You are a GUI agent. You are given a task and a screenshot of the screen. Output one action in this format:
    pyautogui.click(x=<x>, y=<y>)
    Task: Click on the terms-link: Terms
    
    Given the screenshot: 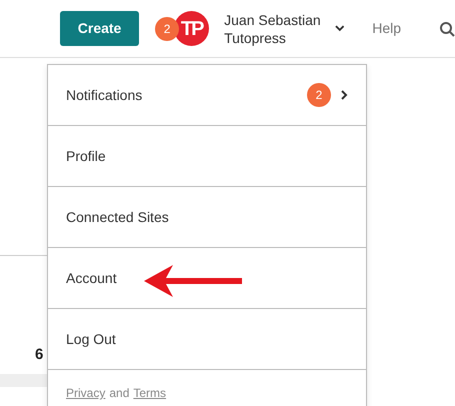 What is the action you would take?
    pyautogui.click(x=149, y=393)
    